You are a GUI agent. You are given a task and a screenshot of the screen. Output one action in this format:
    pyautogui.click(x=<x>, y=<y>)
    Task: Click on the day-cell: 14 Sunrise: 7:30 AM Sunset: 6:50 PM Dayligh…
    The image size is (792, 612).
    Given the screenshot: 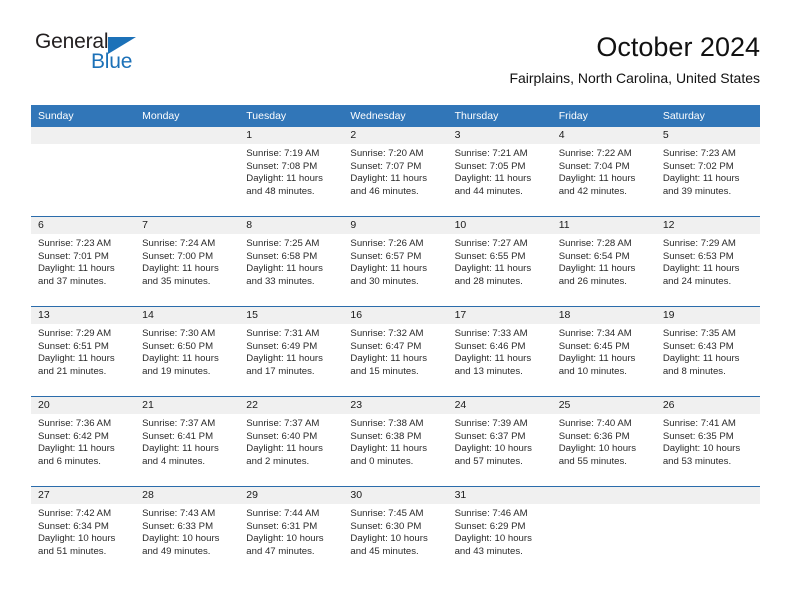 What is the action you would take?
    pyautogui.click(x=187, y=351)
    